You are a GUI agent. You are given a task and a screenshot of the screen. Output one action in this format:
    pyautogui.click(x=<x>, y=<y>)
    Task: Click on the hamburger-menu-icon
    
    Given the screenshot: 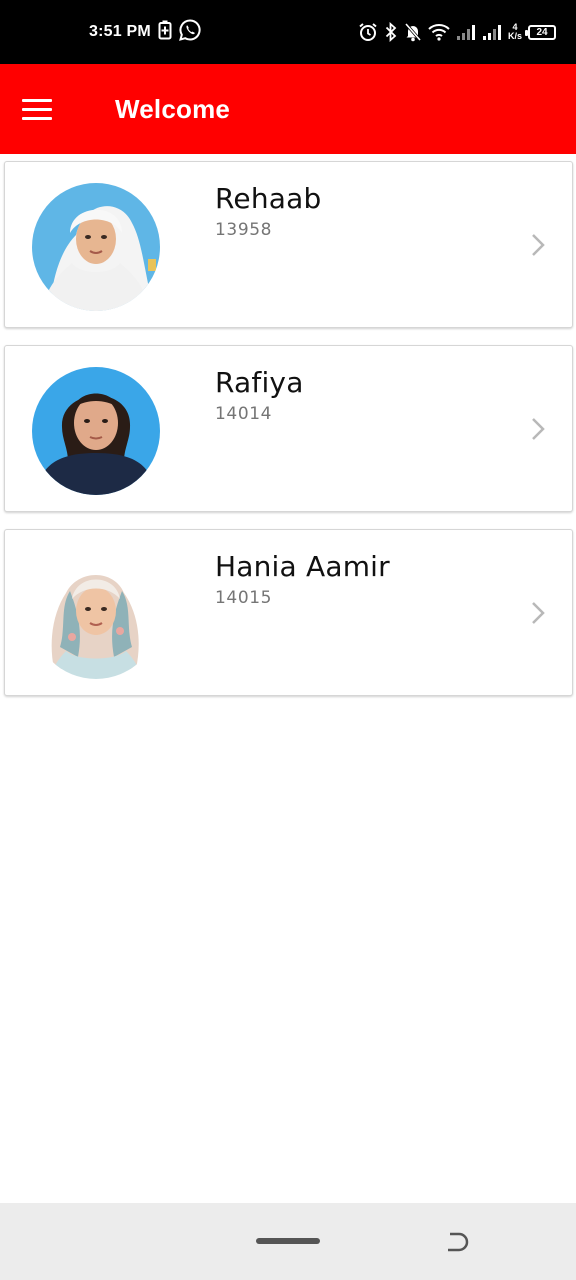 What is the action you would take?
    pyautogui.click(x=40, y=109)
    